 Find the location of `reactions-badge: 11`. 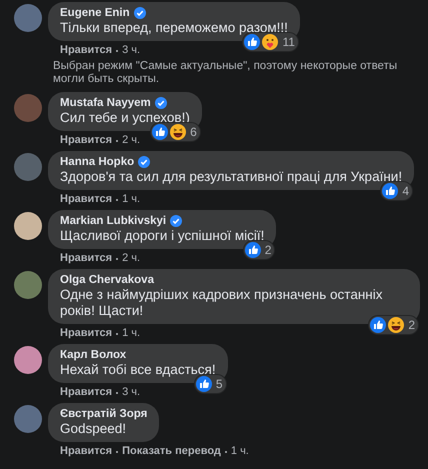

reactions-badge: 11 is located at coordinates (270, 42).